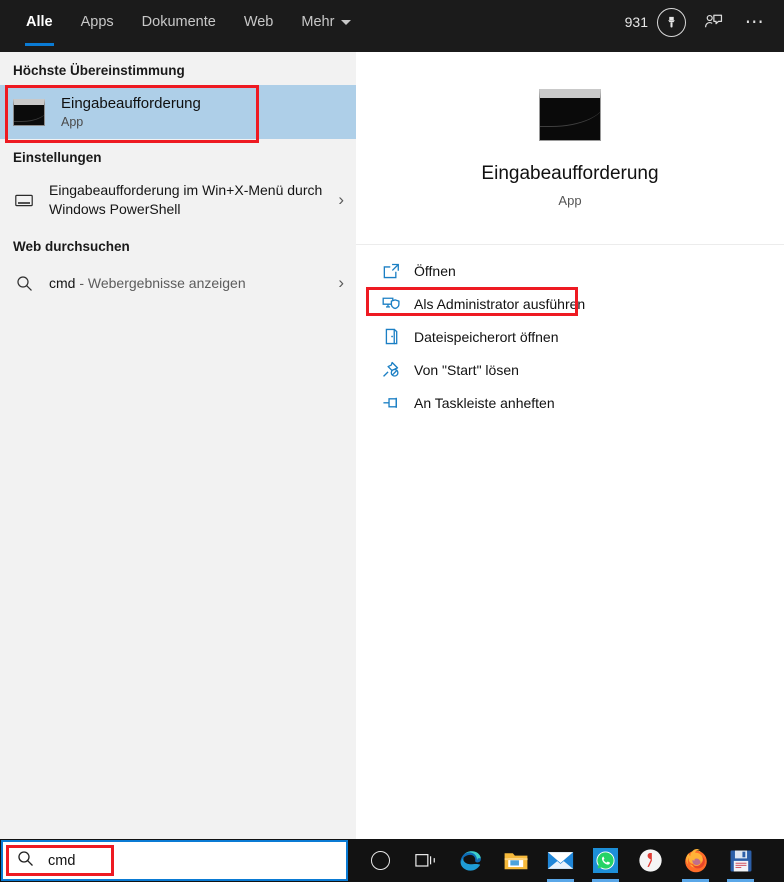  Describe the element at coordinates (346, 22) in the screenshot. I see `chevron-down-icon` at that location.